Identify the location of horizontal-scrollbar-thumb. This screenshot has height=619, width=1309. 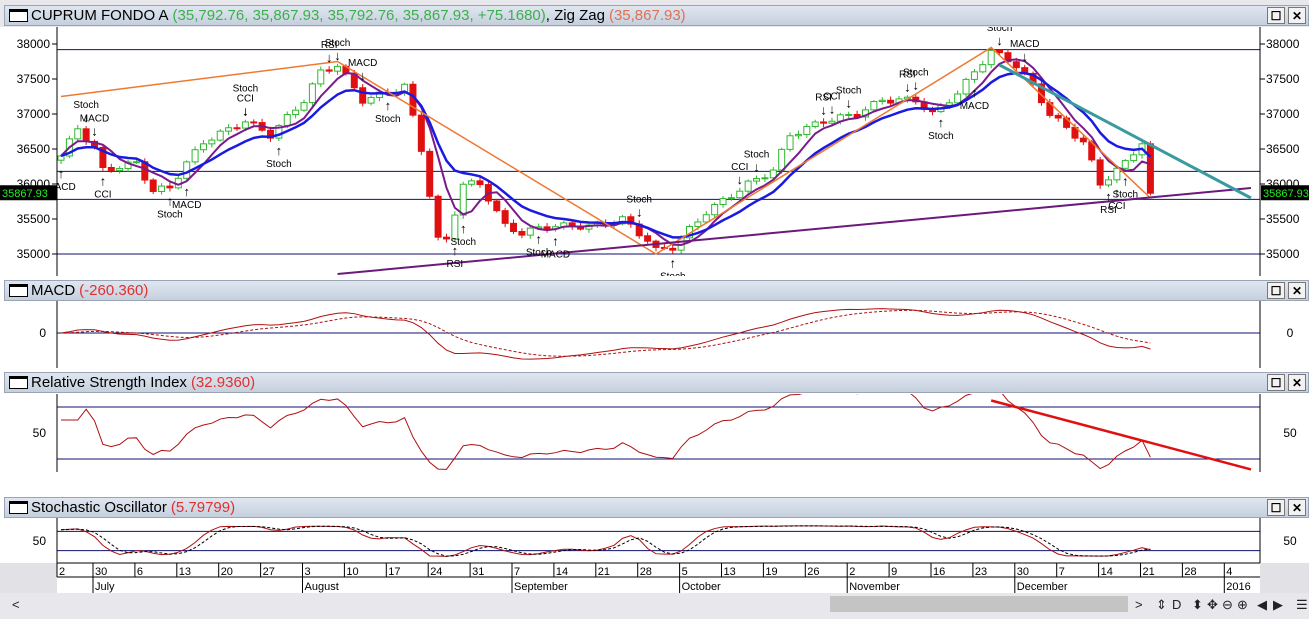
(979, 604).